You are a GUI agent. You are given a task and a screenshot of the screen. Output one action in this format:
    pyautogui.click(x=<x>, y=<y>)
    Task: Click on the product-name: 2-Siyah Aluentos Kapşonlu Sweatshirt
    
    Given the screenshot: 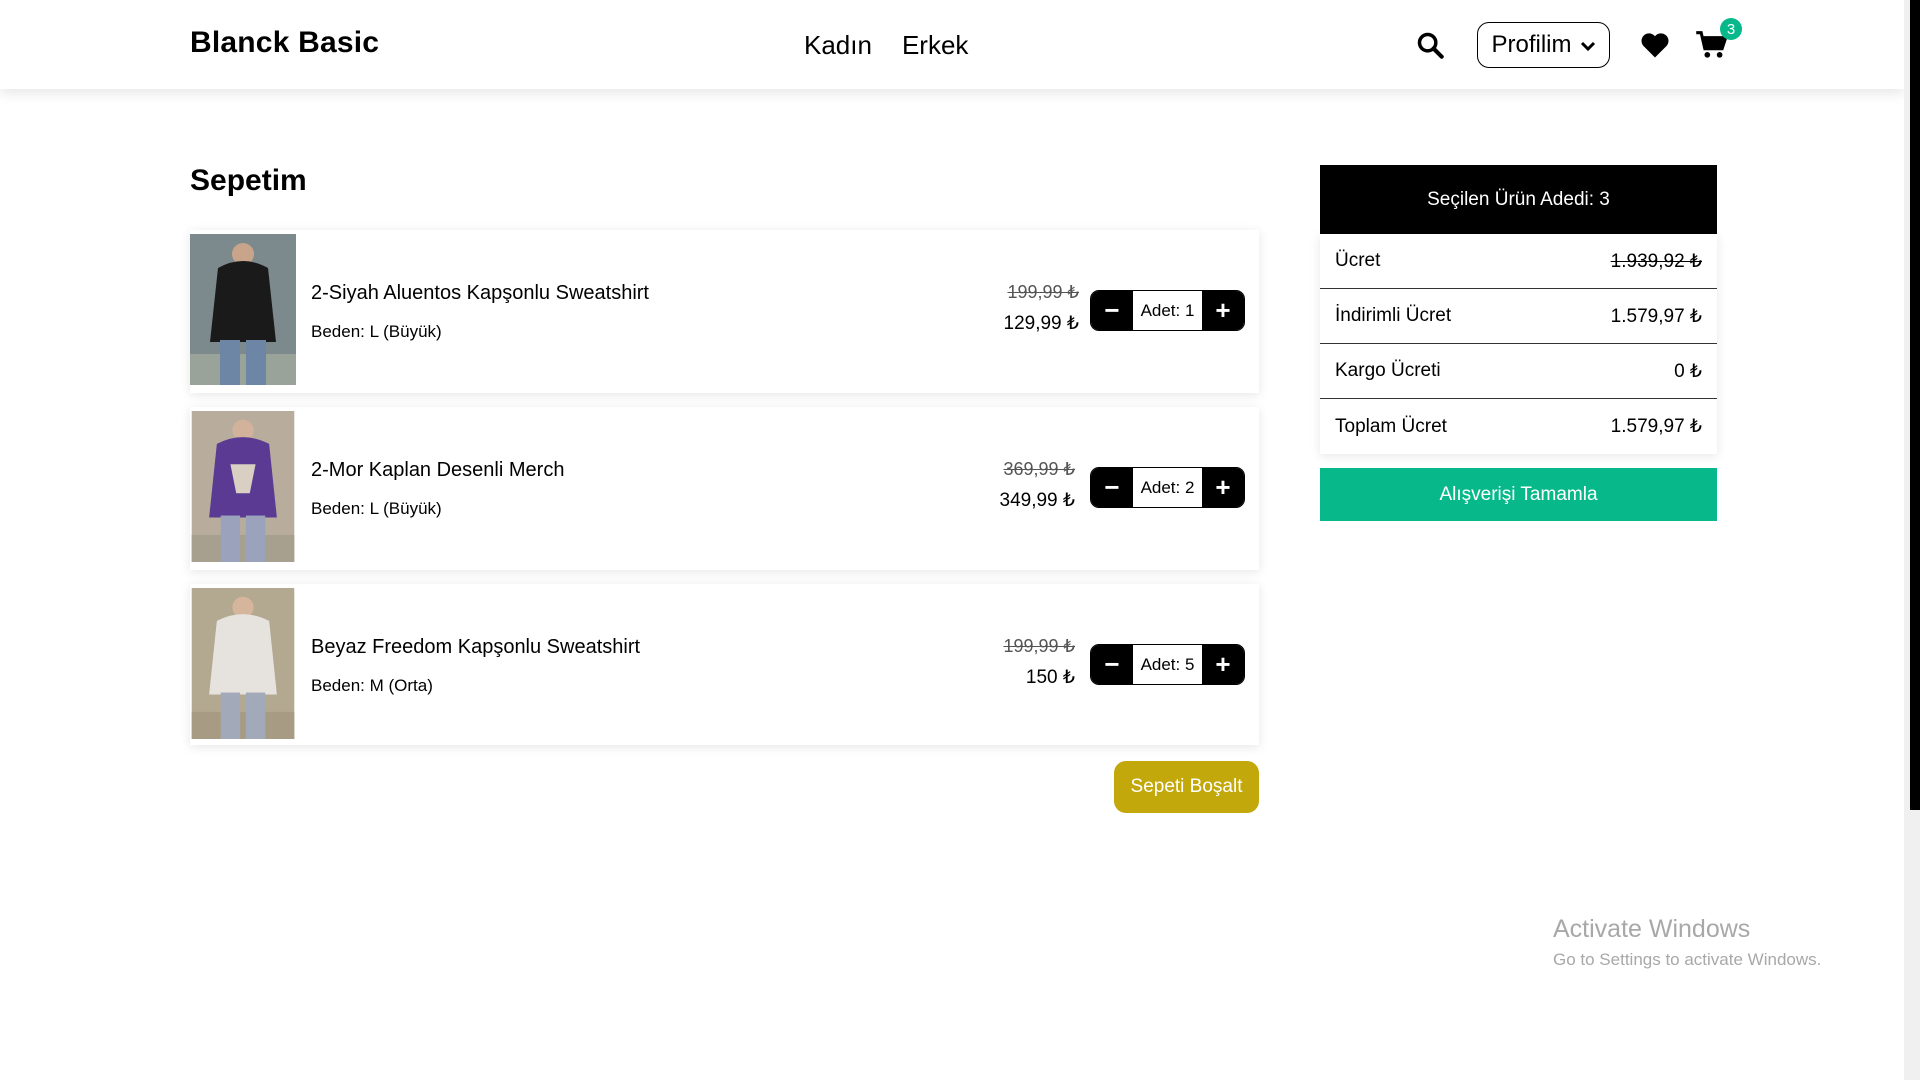 What is the action you would take?
    pyautogui.click(x=480, y=293)
    